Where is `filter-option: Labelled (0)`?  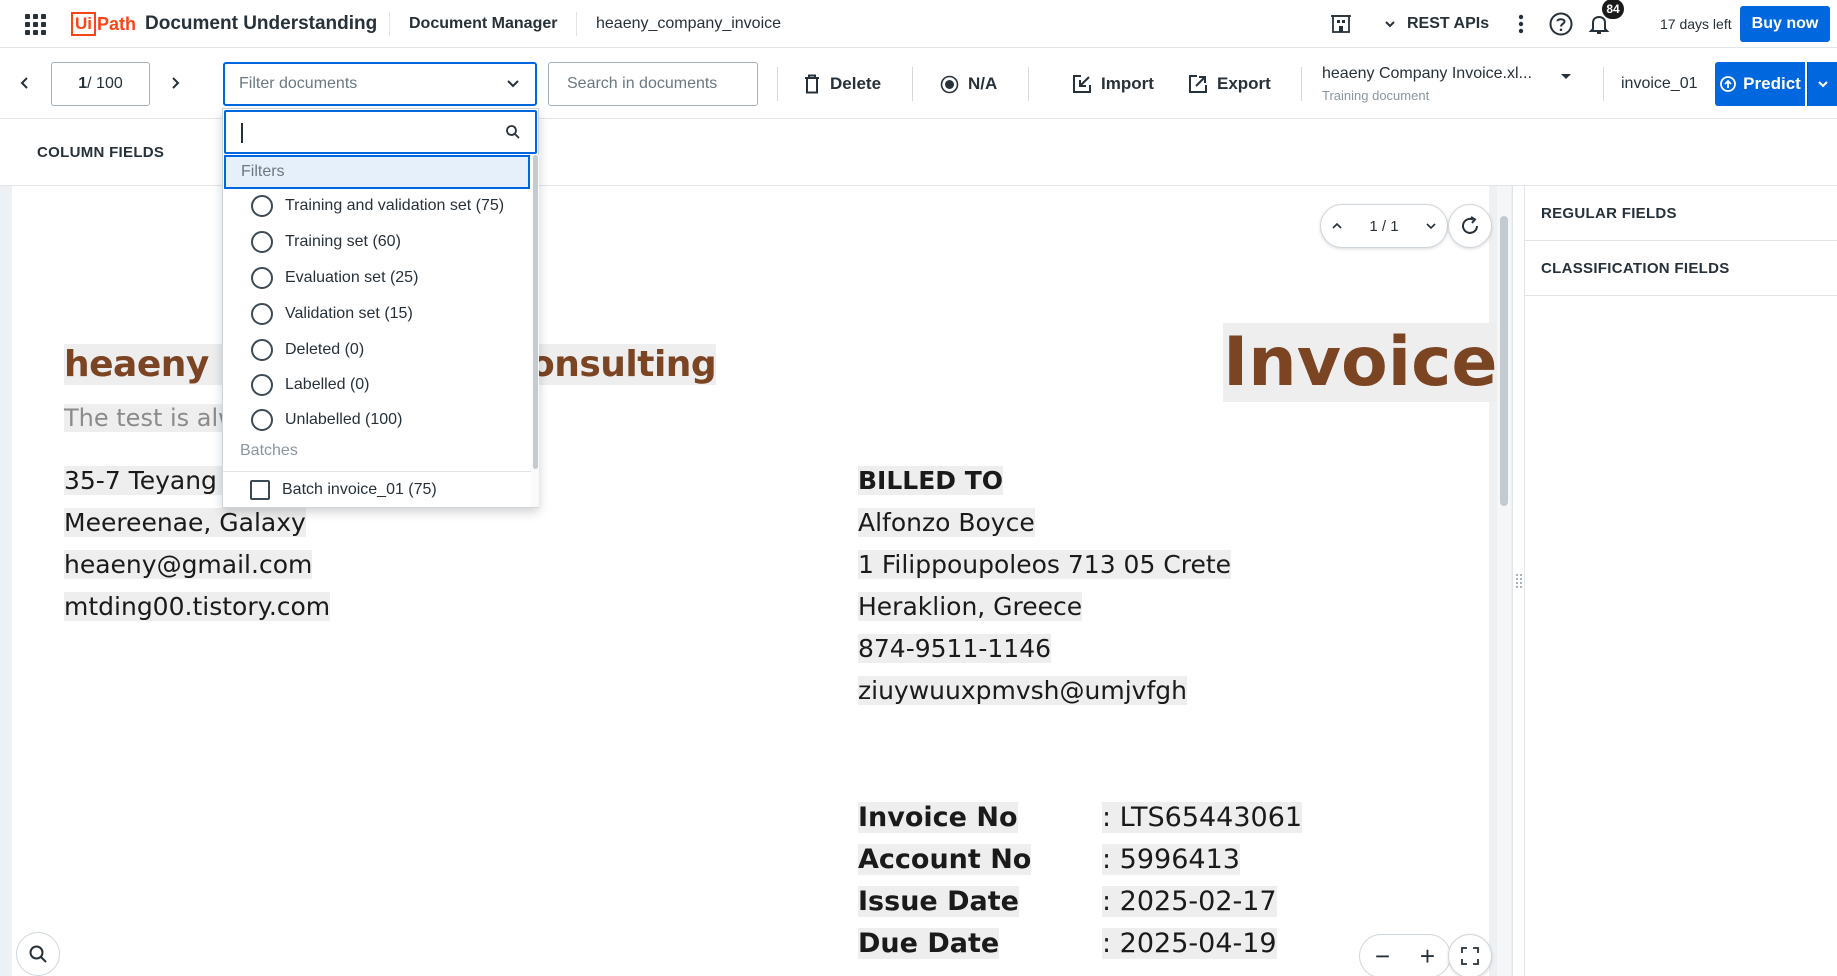 filter-option: Labelled (0) is located at coordinates (310, 385).